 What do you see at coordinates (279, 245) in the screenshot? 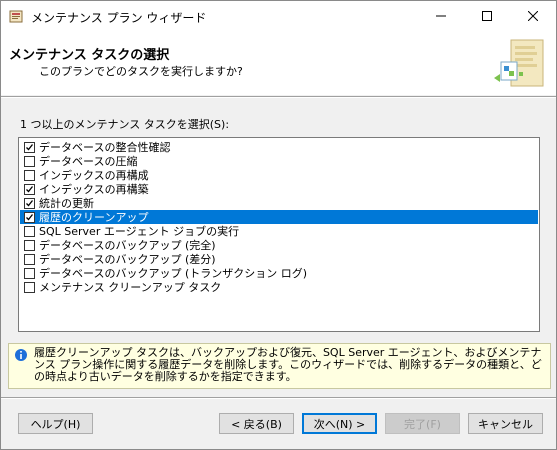
I see `task-list-item: データベースのバックアップ (完全)` at bounding box center [279, 245].